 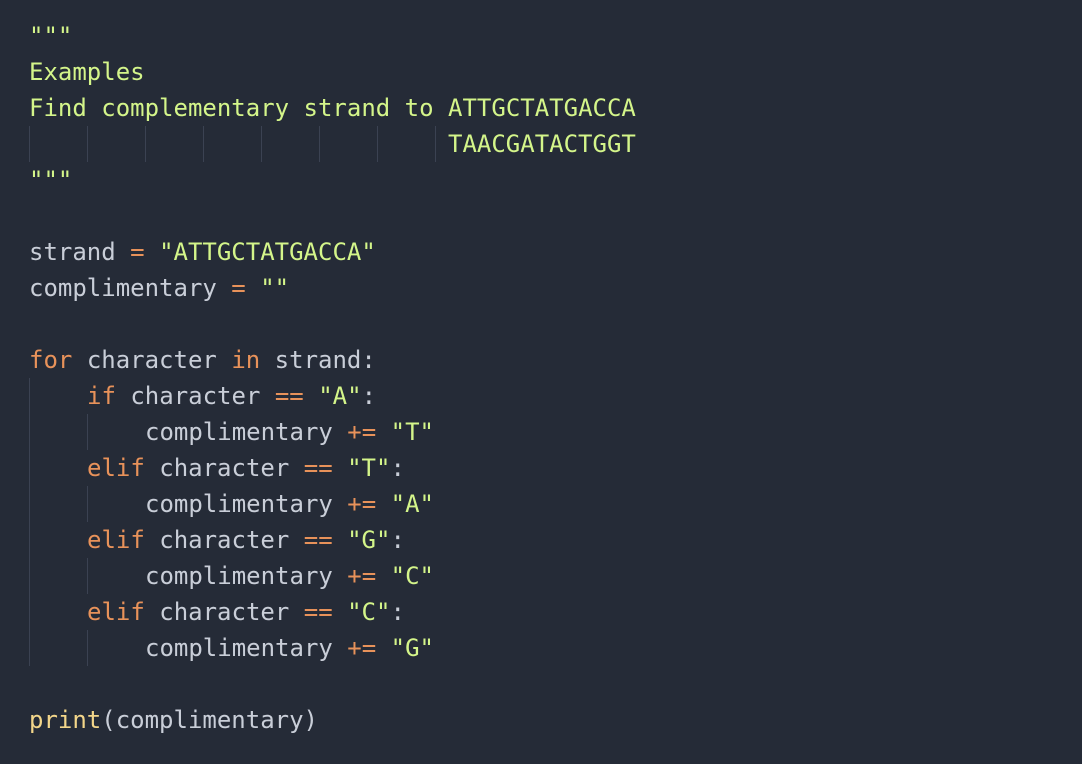 What do you see at coordinates (310, 720) in the screenshot?
I see `close-paren: )` at bounding box center [310, 720].